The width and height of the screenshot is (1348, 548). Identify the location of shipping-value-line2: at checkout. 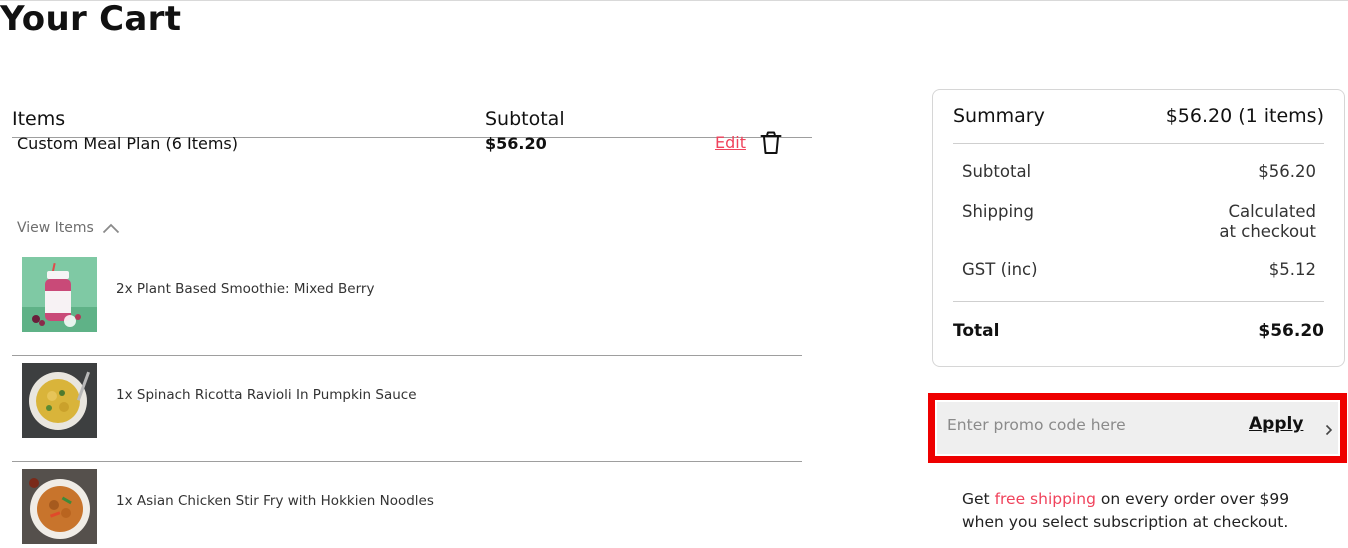
(1267, 231).